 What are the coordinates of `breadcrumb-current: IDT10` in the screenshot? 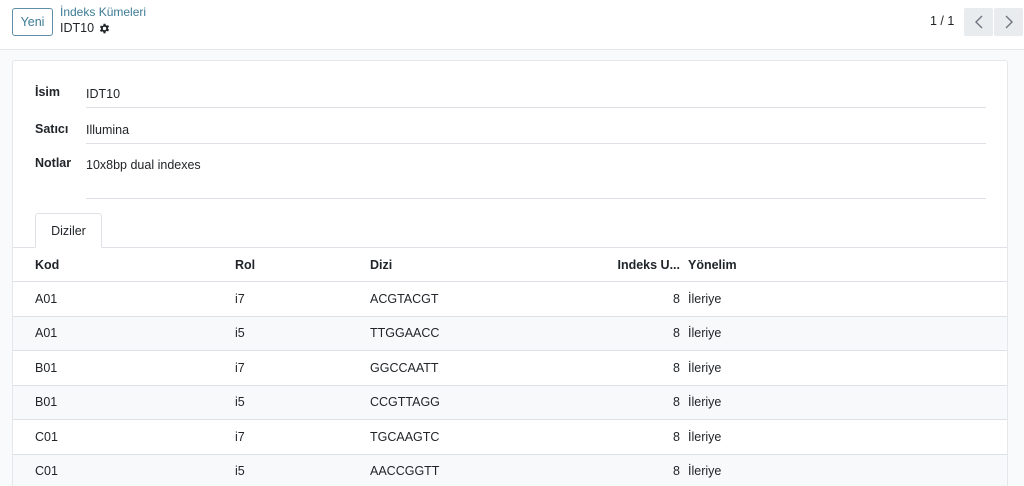 It's located at (85, 28).